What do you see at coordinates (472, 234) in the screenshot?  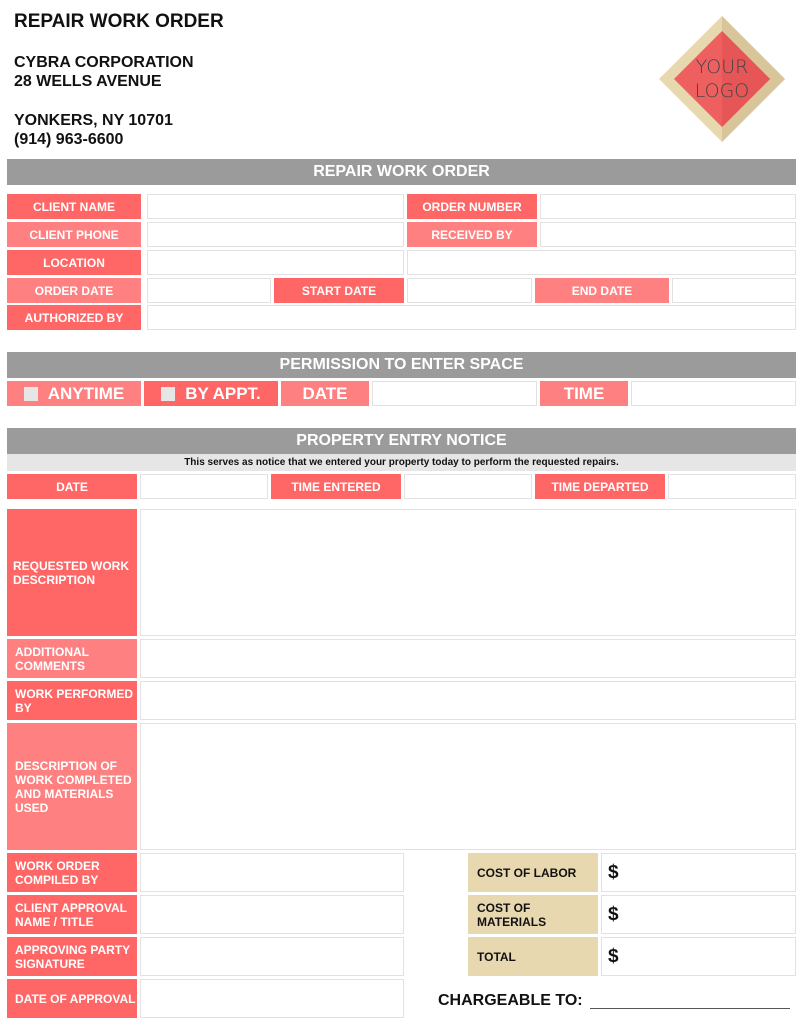 I see `received-by-label: RECEIVED BY` at bounding box center [472, 234].